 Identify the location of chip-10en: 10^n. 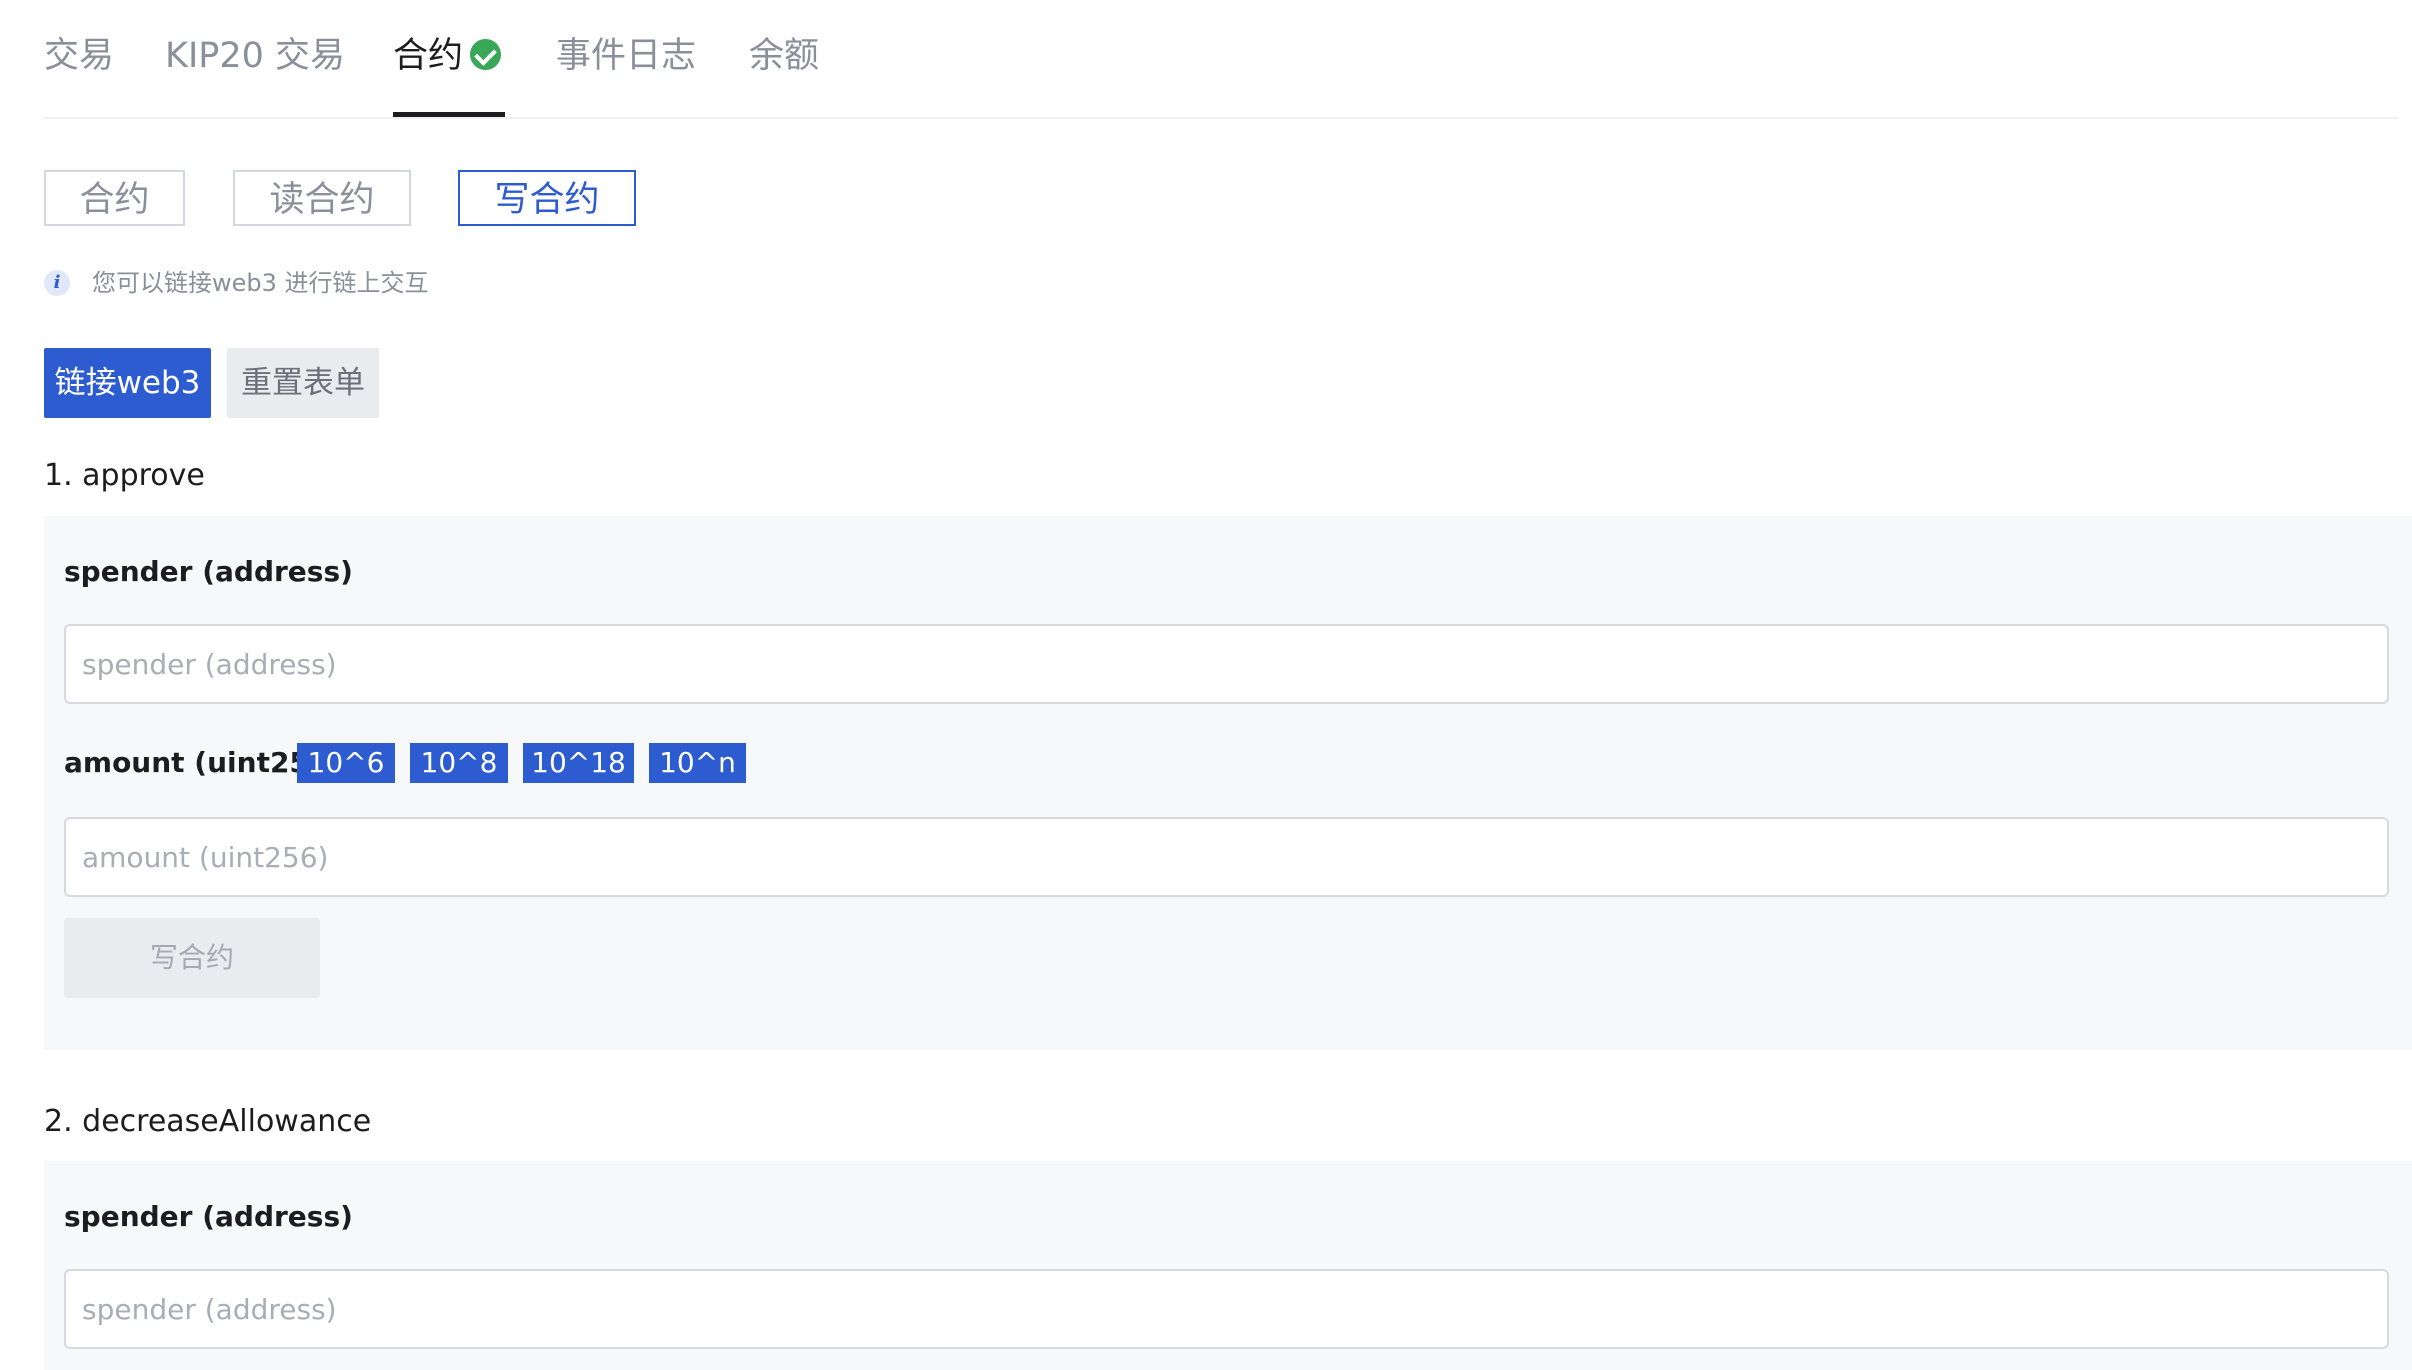
(697, 763).